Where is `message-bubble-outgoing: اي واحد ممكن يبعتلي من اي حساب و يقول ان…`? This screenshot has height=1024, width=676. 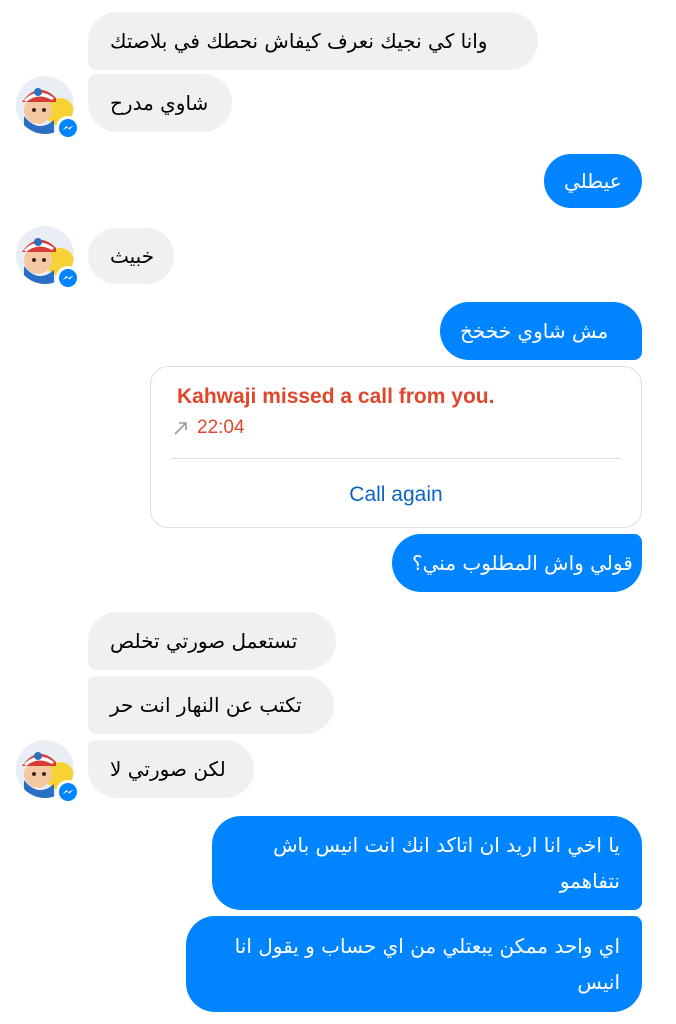 message-bubble-outgoing: اي واحد ممكن يبعتلي من اي حساب و يقول ان… is located at coordinates (414, 964).